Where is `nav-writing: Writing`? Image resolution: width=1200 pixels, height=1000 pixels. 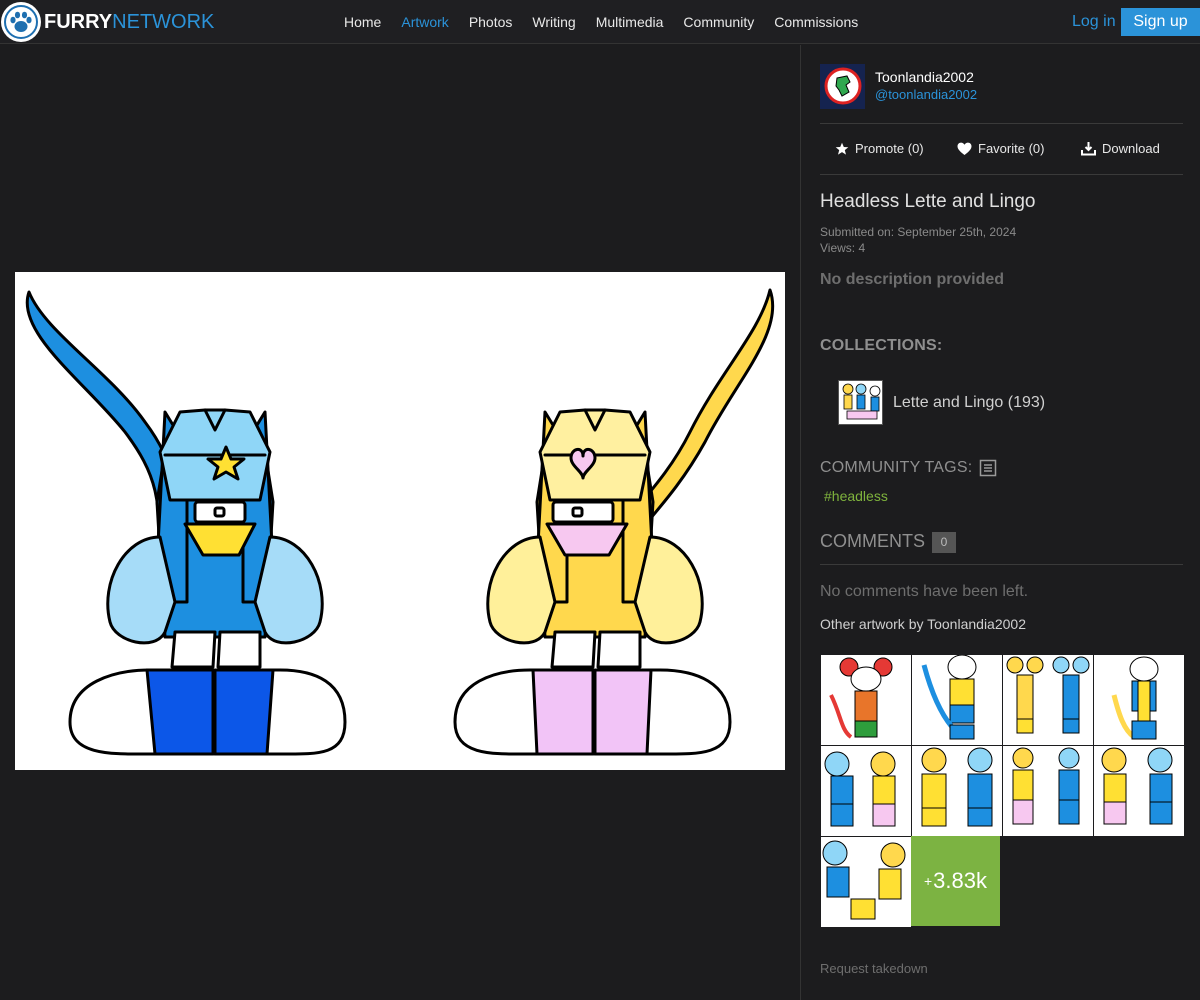
nav-writing: Writing is located at coordinates (553, 22).